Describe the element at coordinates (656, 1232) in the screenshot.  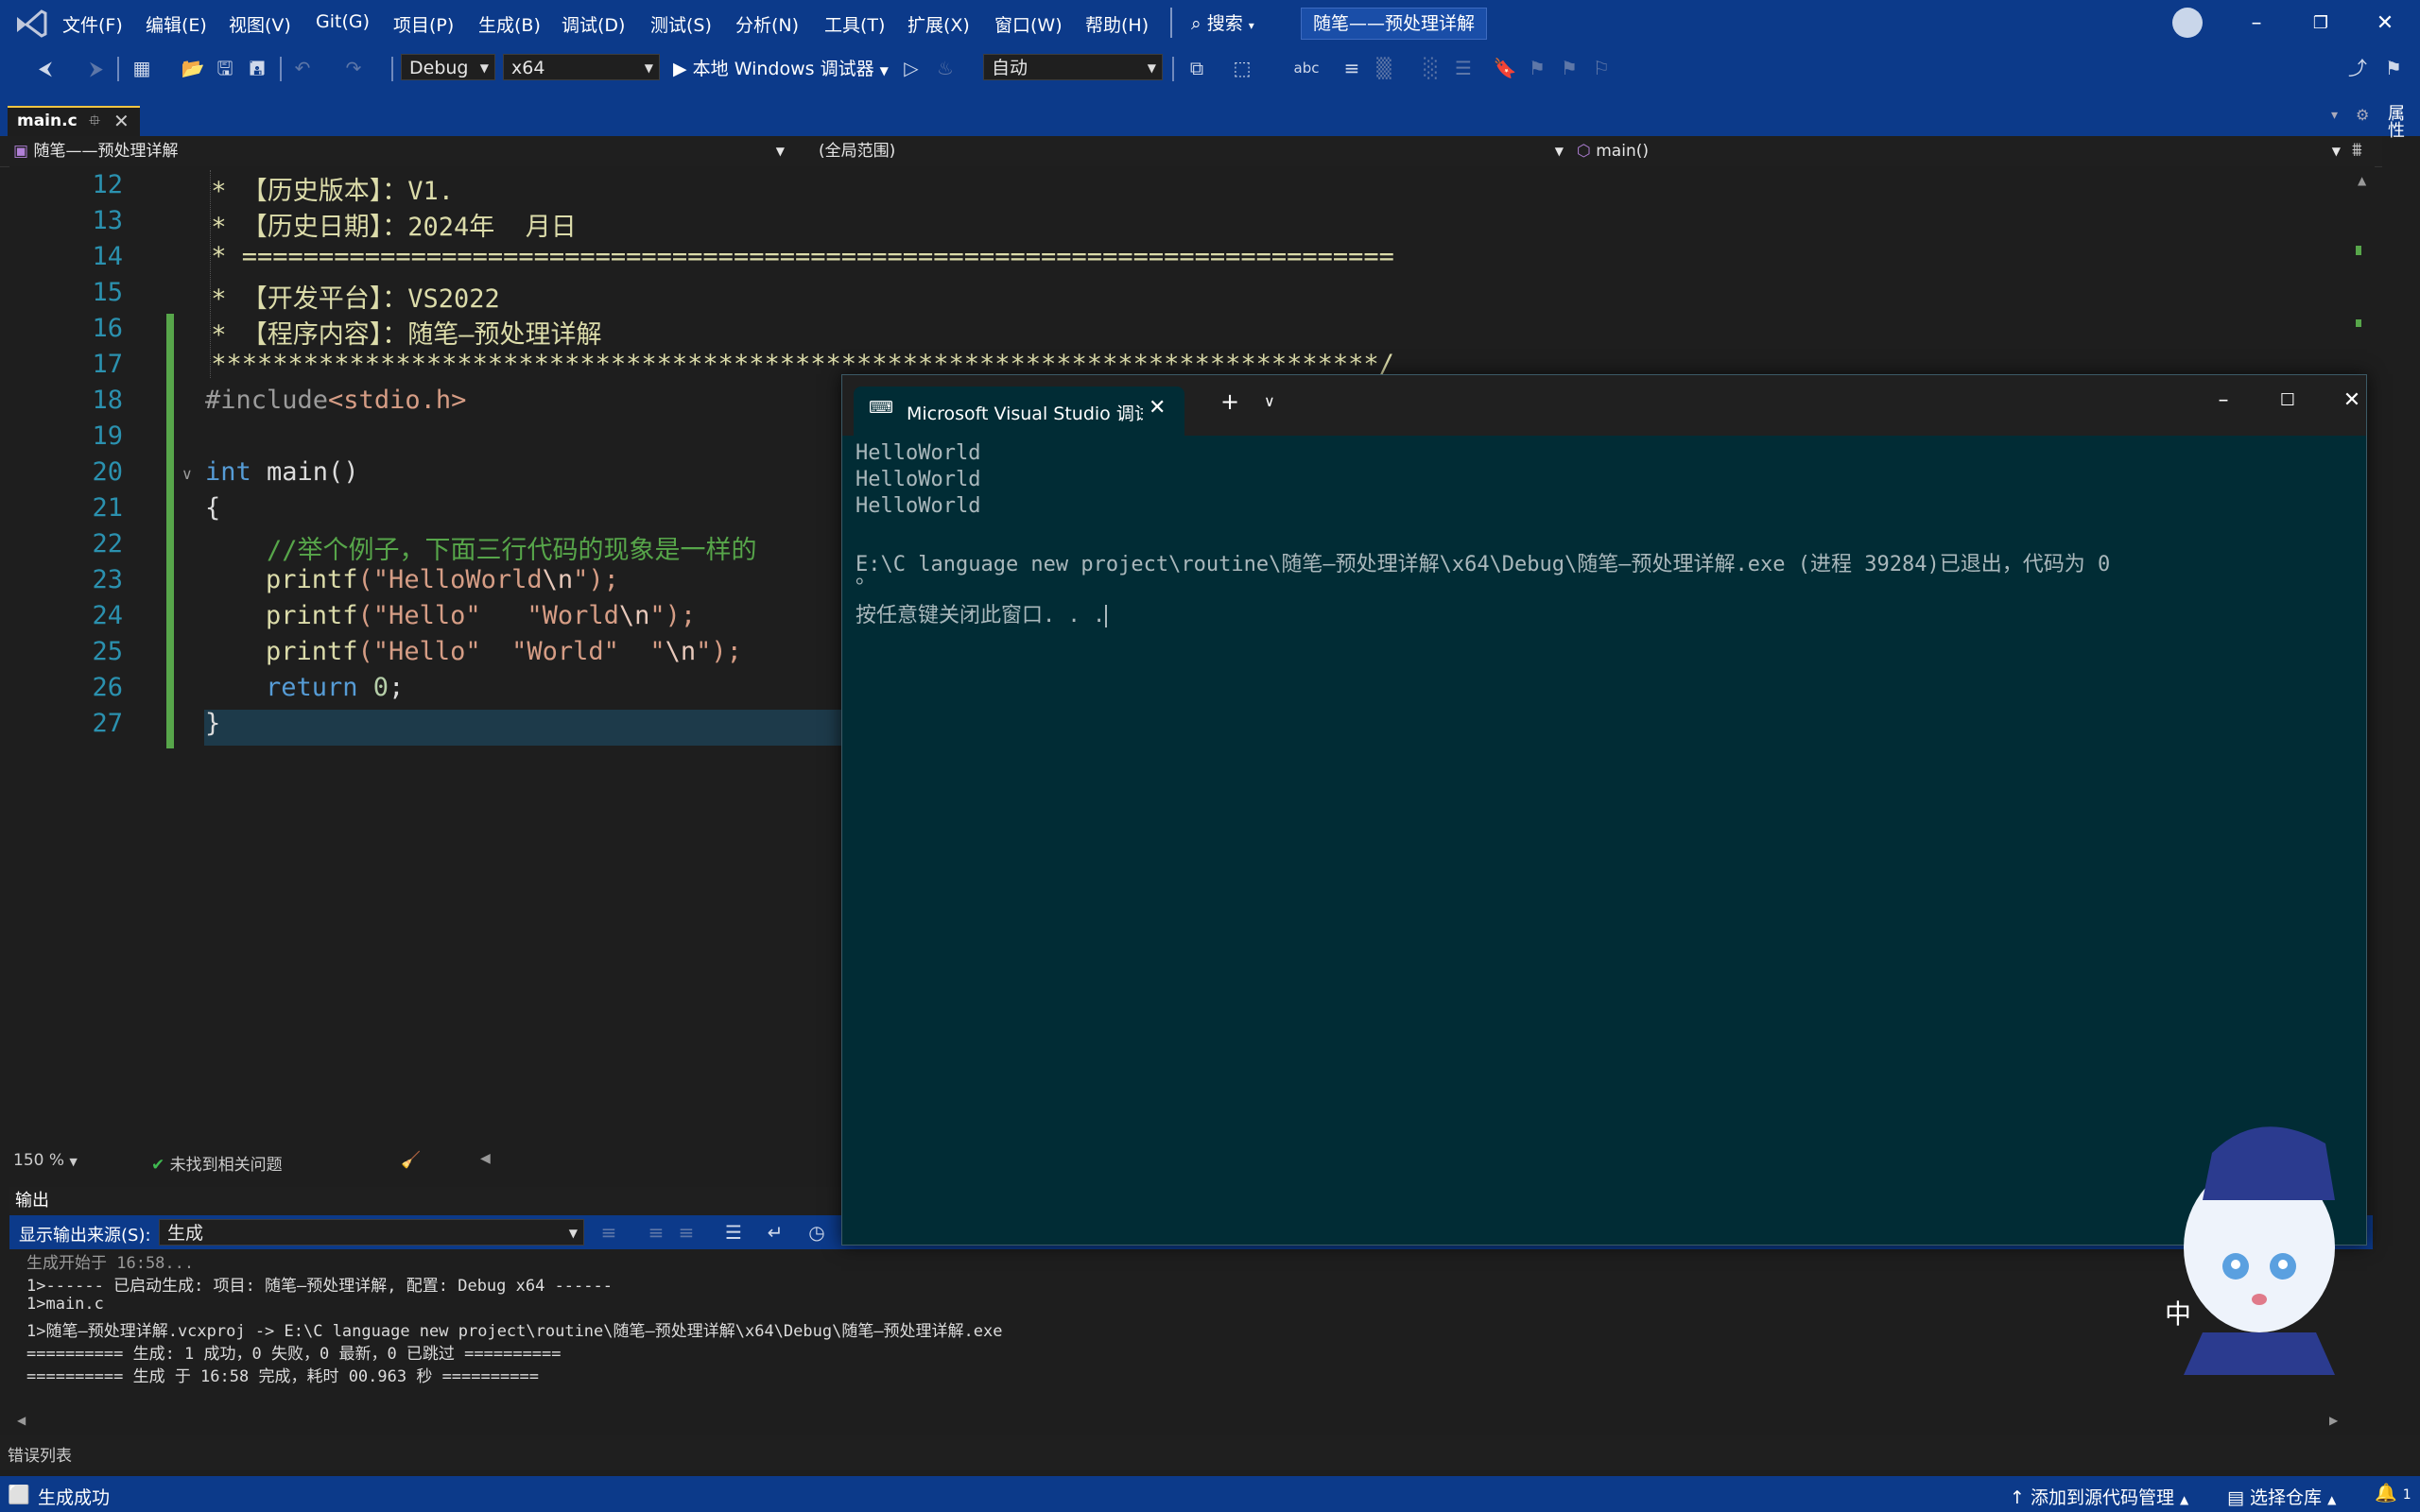
I see `goto-next-message-icon: ≡` at that location.